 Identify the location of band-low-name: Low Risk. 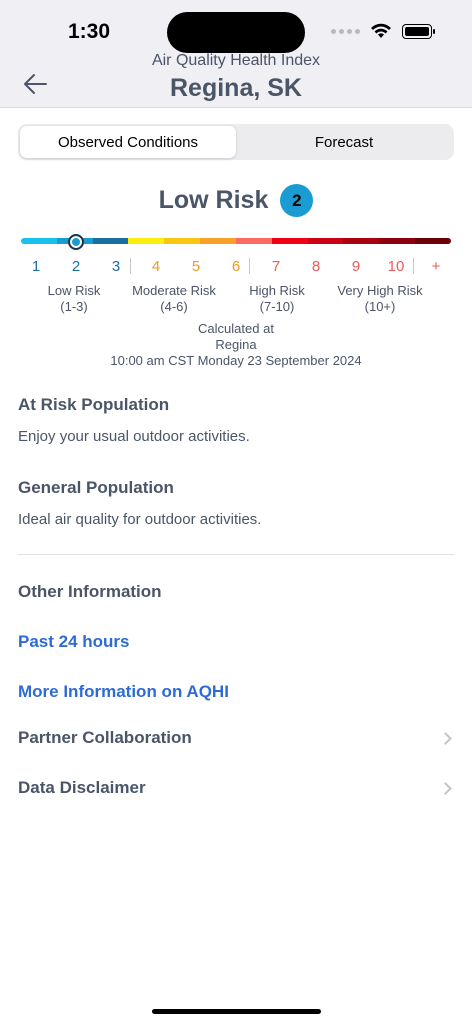
(74, 290).